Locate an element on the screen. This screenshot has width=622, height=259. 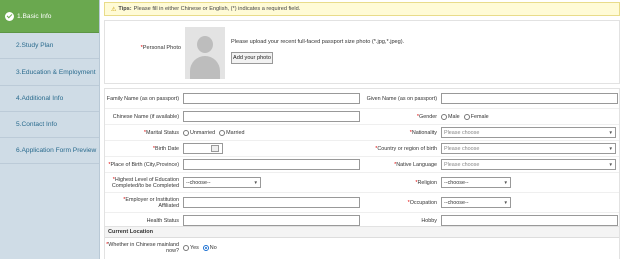
sidebar-item-label: 3.Education & Employment is located at coordinates (56, 72).